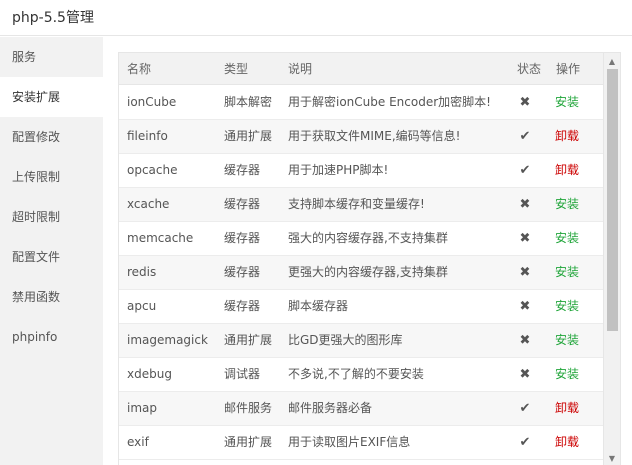  I want to click on window-titlebar: php-5.5管理, so click(316, 18).